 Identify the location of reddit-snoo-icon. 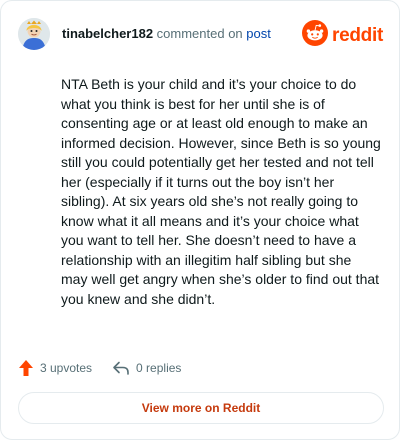
(315, 35).